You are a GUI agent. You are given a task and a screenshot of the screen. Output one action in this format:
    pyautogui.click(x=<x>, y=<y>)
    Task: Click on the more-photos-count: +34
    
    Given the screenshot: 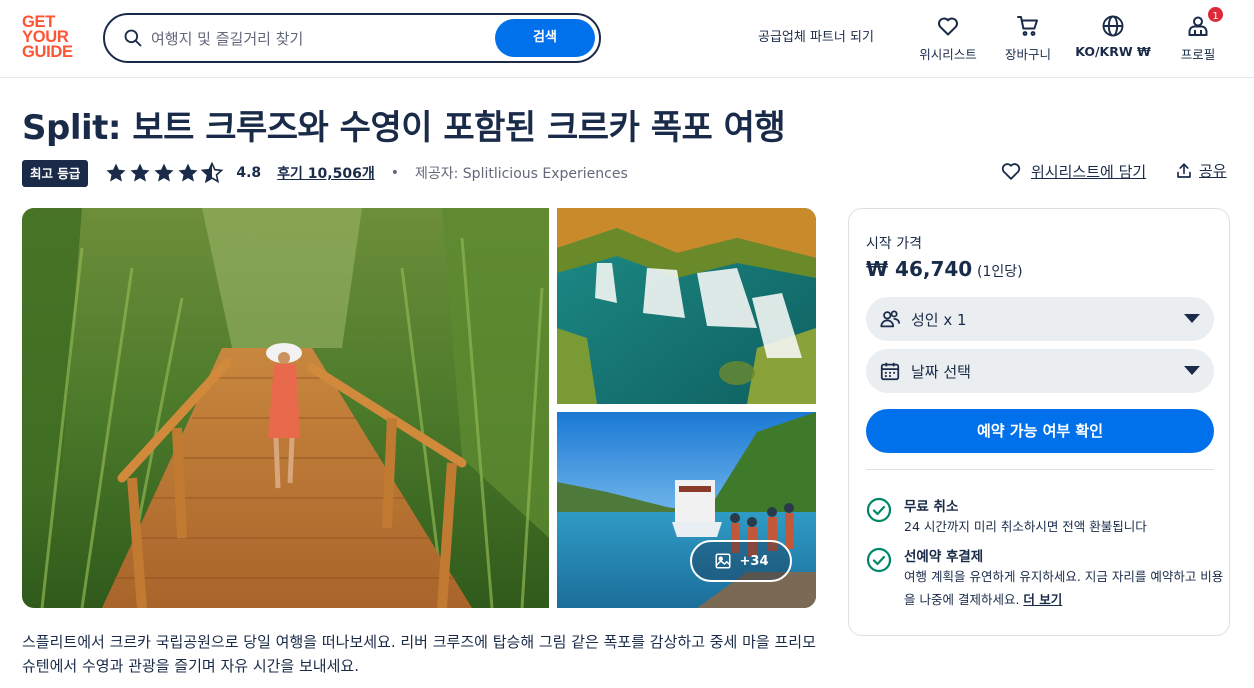 What is the action you would take?
    pyautogui.click(x=754, y=561)
    